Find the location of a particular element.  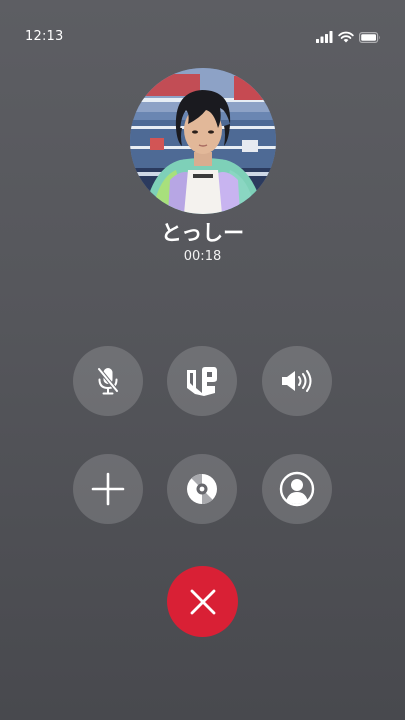

mute-button is located at coordinates (108, 381).